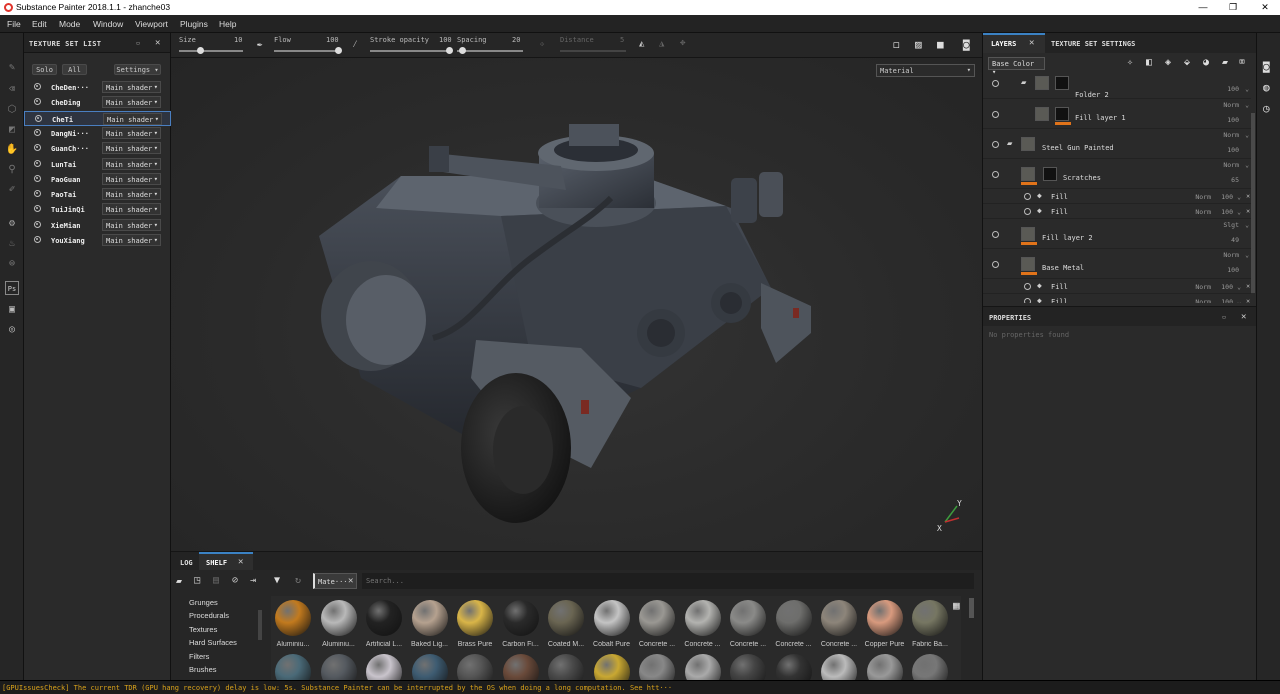 Image resolution: width=1280 pixels, height=694 pixels. Describe the element at coordinates (971, 608) in the screenshot. I see `shelf-scrollbar` at that location.